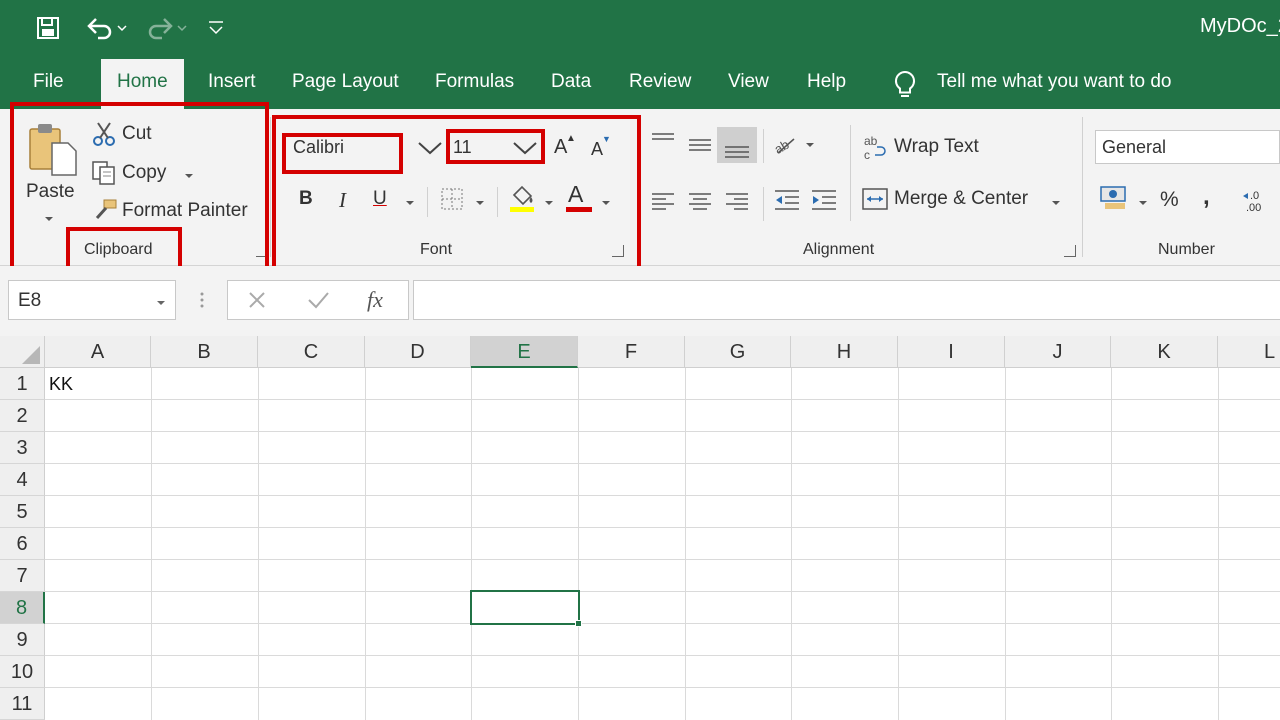 This screenshot has height=720, width=1280. What do you see at coordinates (22, 672) in the screenshot?
I see `row-header-10: 10` at bounding box center [22, 672].